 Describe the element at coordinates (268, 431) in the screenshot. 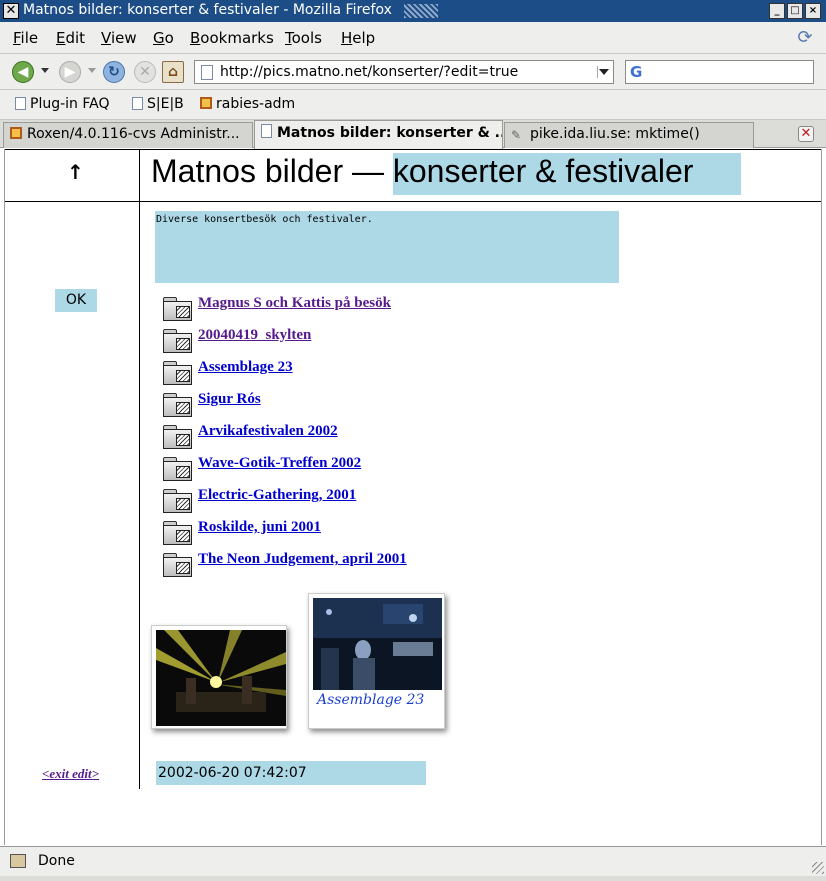

I see `folder-link: Arvikafestivalen 2002` at that location.